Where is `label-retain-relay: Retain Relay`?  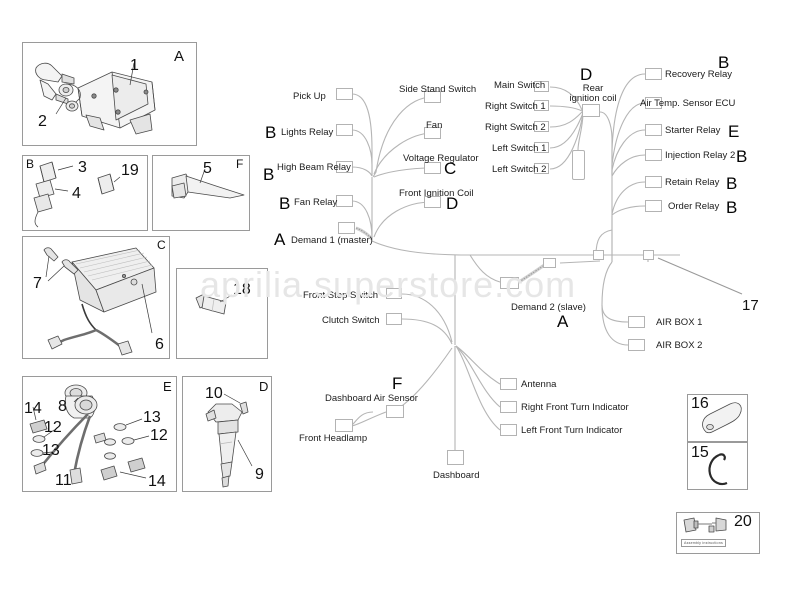 label-retain-relay: Retain Relay is located at coordinates (692, 182).